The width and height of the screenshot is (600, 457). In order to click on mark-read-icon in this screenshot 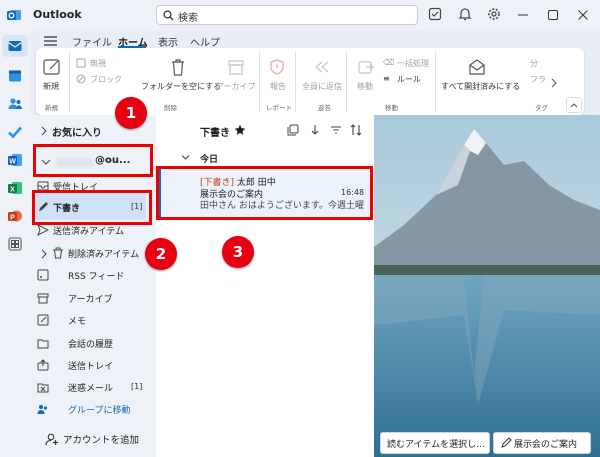, I will do `click(477, 67)`.